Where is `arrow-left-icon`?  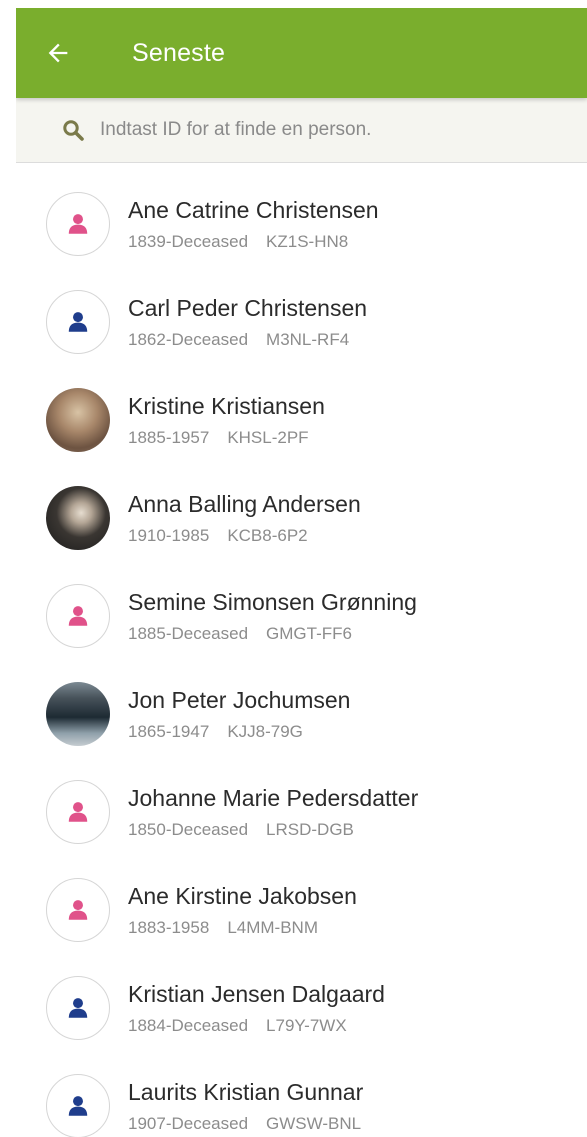 arrow-left-icon is located at coordinates (58, 53).